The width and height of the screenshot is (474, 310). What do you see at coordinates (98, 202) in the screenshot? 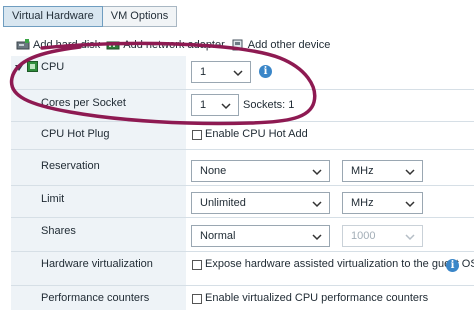
I see `limit-label-cell` at bounding box center [98, 202].